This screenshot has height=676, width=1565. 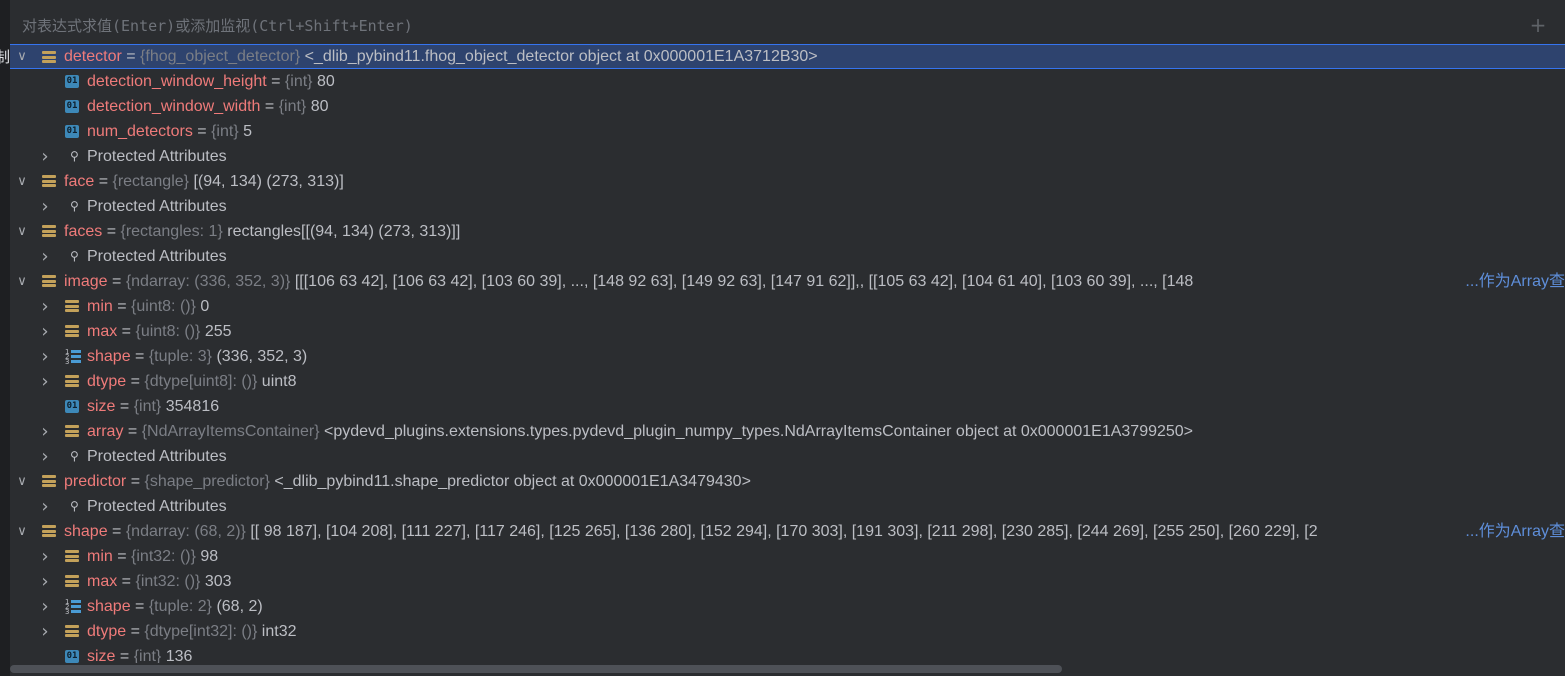 What do you see at coordinates (787, 406) in the screenshot?
I see `tree-row-size: 01 size = {int} 354816` at bounding box center [787, 406].